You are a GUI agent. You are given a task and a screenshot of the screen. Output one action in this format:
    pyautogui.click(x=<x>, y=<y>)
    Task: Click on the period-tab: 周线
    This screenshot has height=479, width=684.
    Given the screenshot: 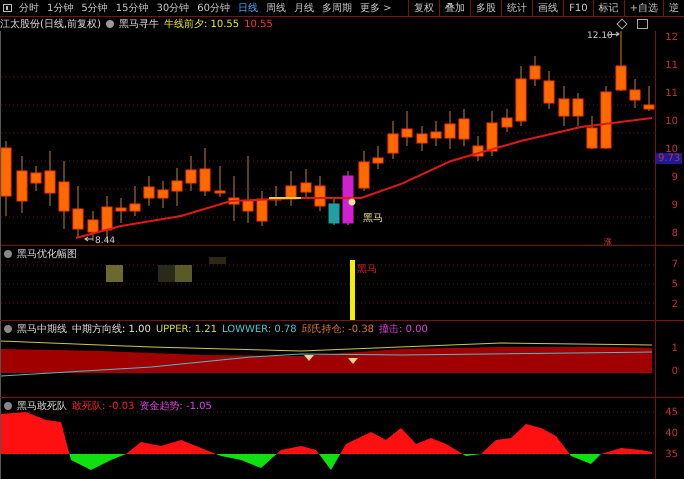 What is the action you would take?
    pyautogui.click(x=276, y=8)
    